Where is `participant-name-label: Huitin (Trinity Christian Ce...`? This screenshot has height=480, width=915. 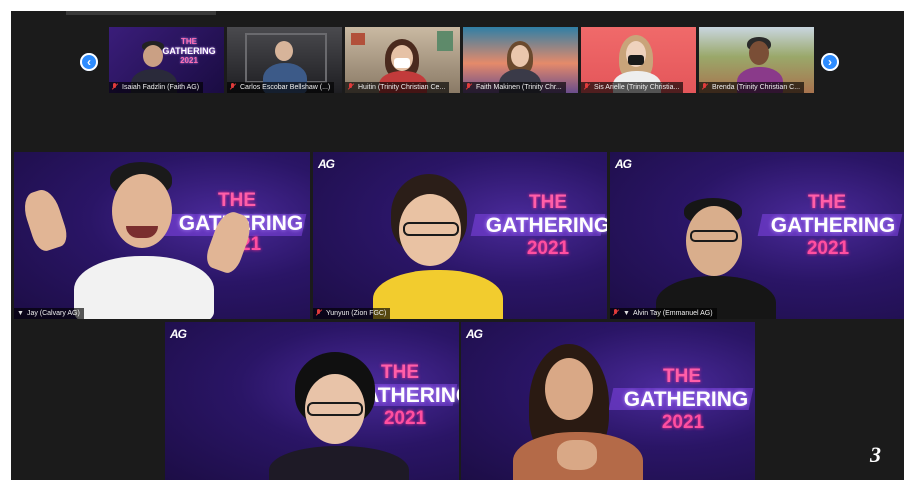 participant-name-label: Huitin (Trinity Christian Ce... is located at coordinates (397, 87).